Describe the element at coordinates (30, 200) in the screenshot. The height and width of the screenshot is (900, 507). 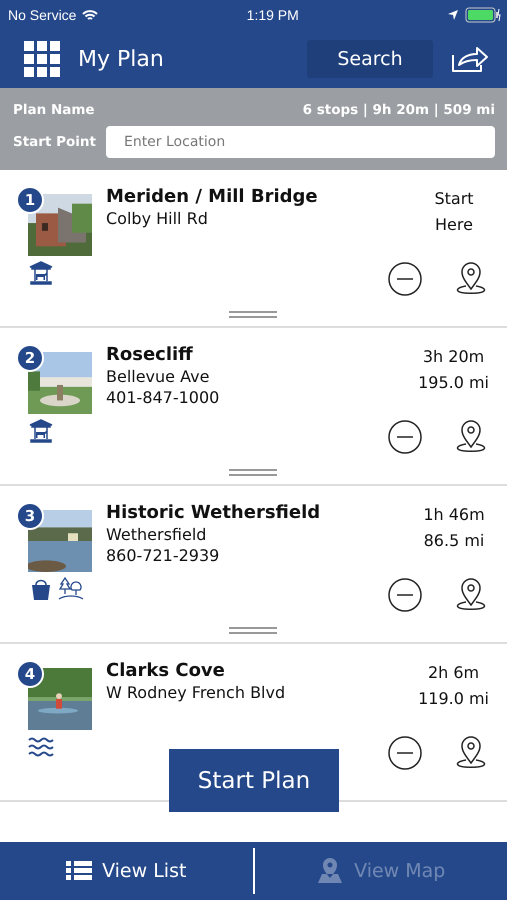
I see `stop-number: 1` at that location.